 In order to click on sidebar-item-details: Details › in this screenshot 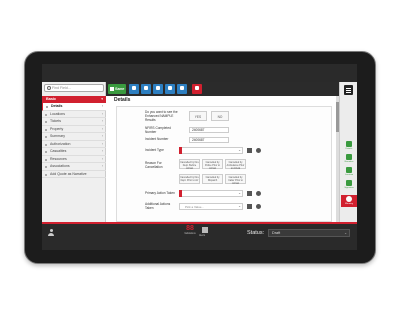, I will do `click(74, 107)`.